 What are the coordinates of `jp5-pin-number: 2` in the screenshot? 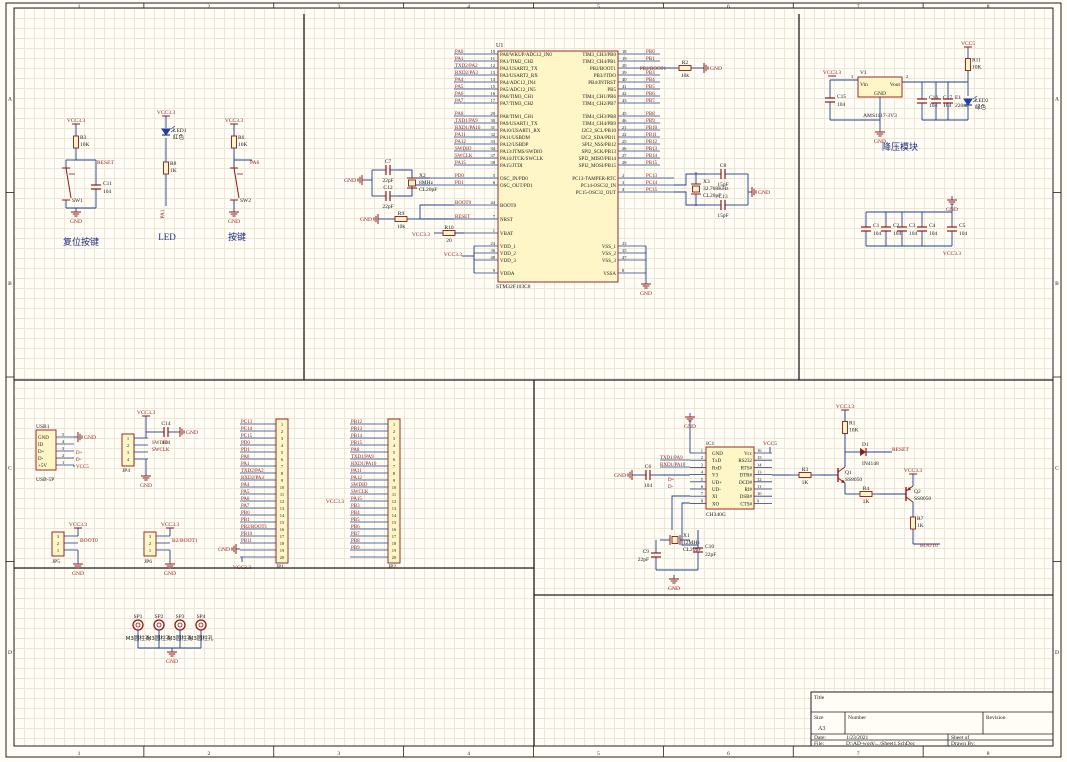 It's located at (58, 543).